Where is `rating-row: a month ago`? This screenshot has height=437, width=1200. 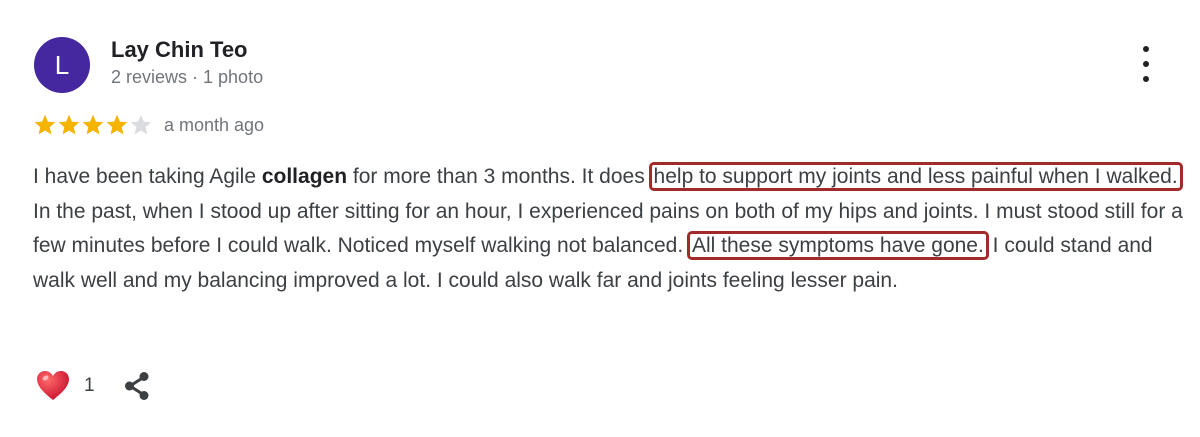 rating-row: a month ago is located at coordinates (148, 125).